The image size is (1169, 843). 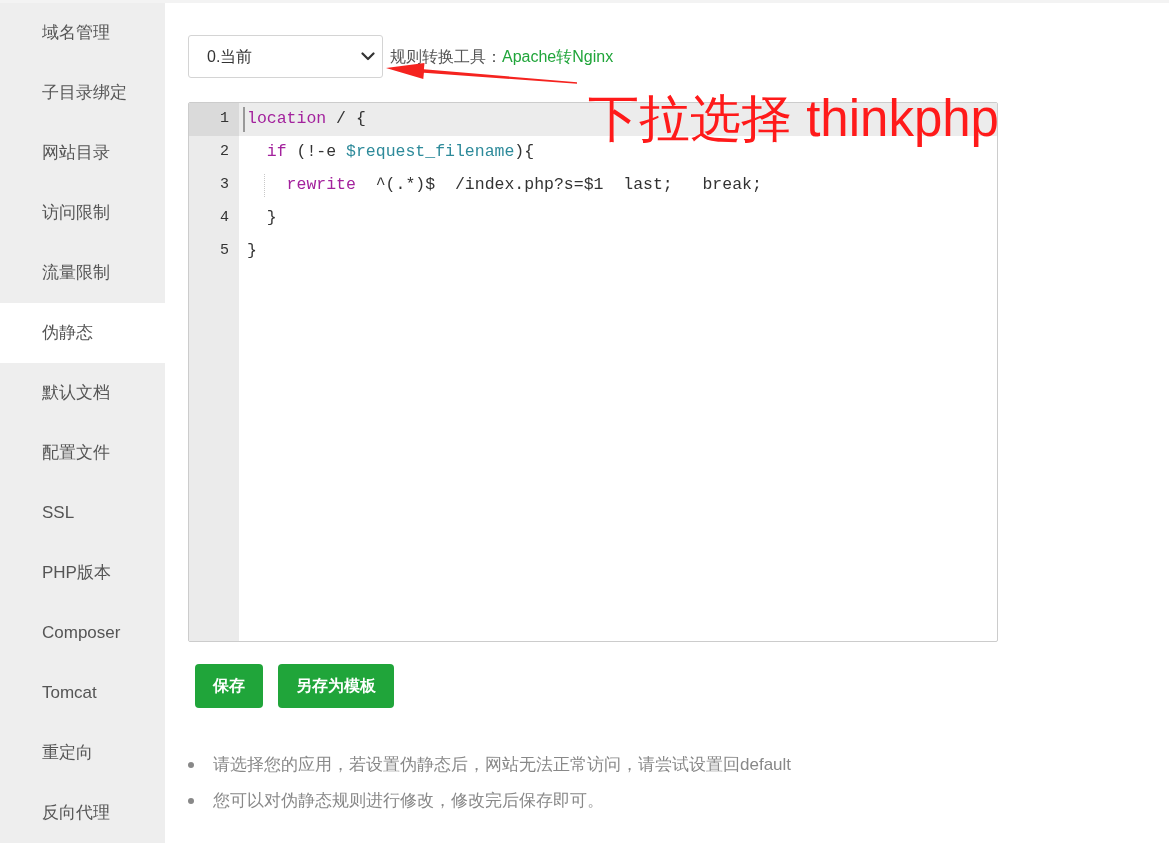 What do you see at coordinates (82, 333) in the screenshot?
I see `sidebar-item: 伪静态` at bounding box center [82, 333].